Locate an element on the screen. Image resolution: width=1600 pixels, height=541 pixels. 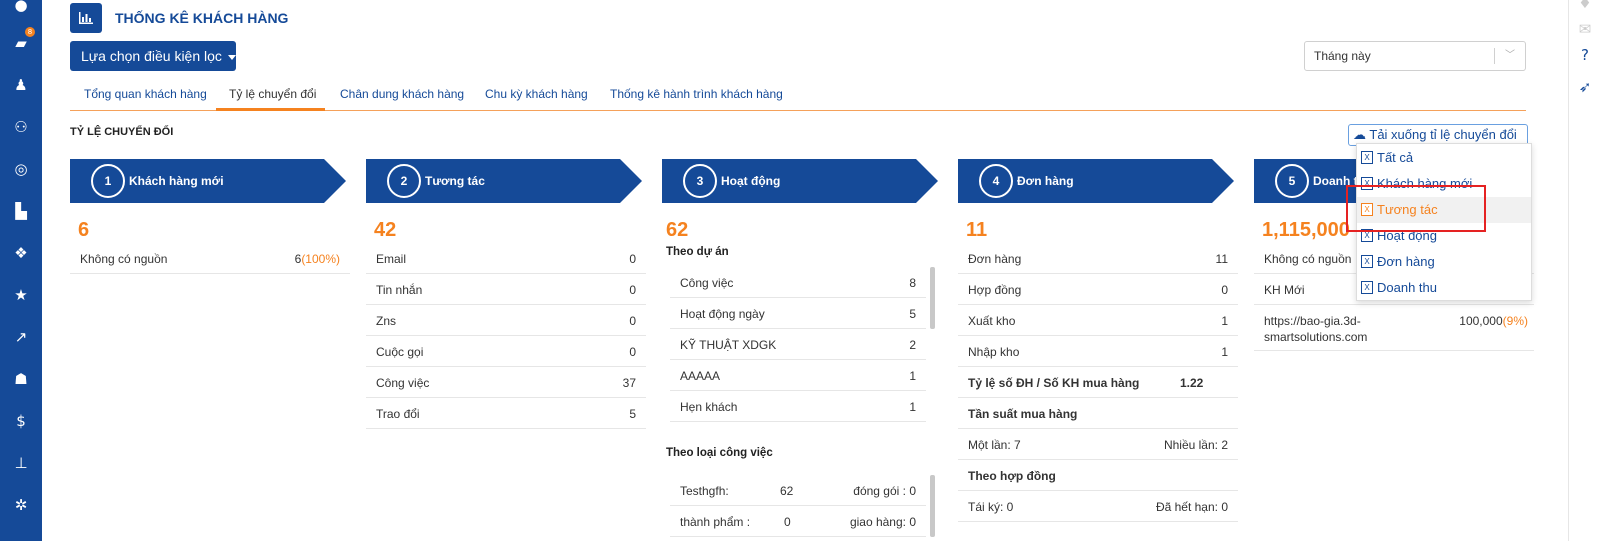
menu-item-orders: X Đơn hàng is located at coordinates (1444, 262).